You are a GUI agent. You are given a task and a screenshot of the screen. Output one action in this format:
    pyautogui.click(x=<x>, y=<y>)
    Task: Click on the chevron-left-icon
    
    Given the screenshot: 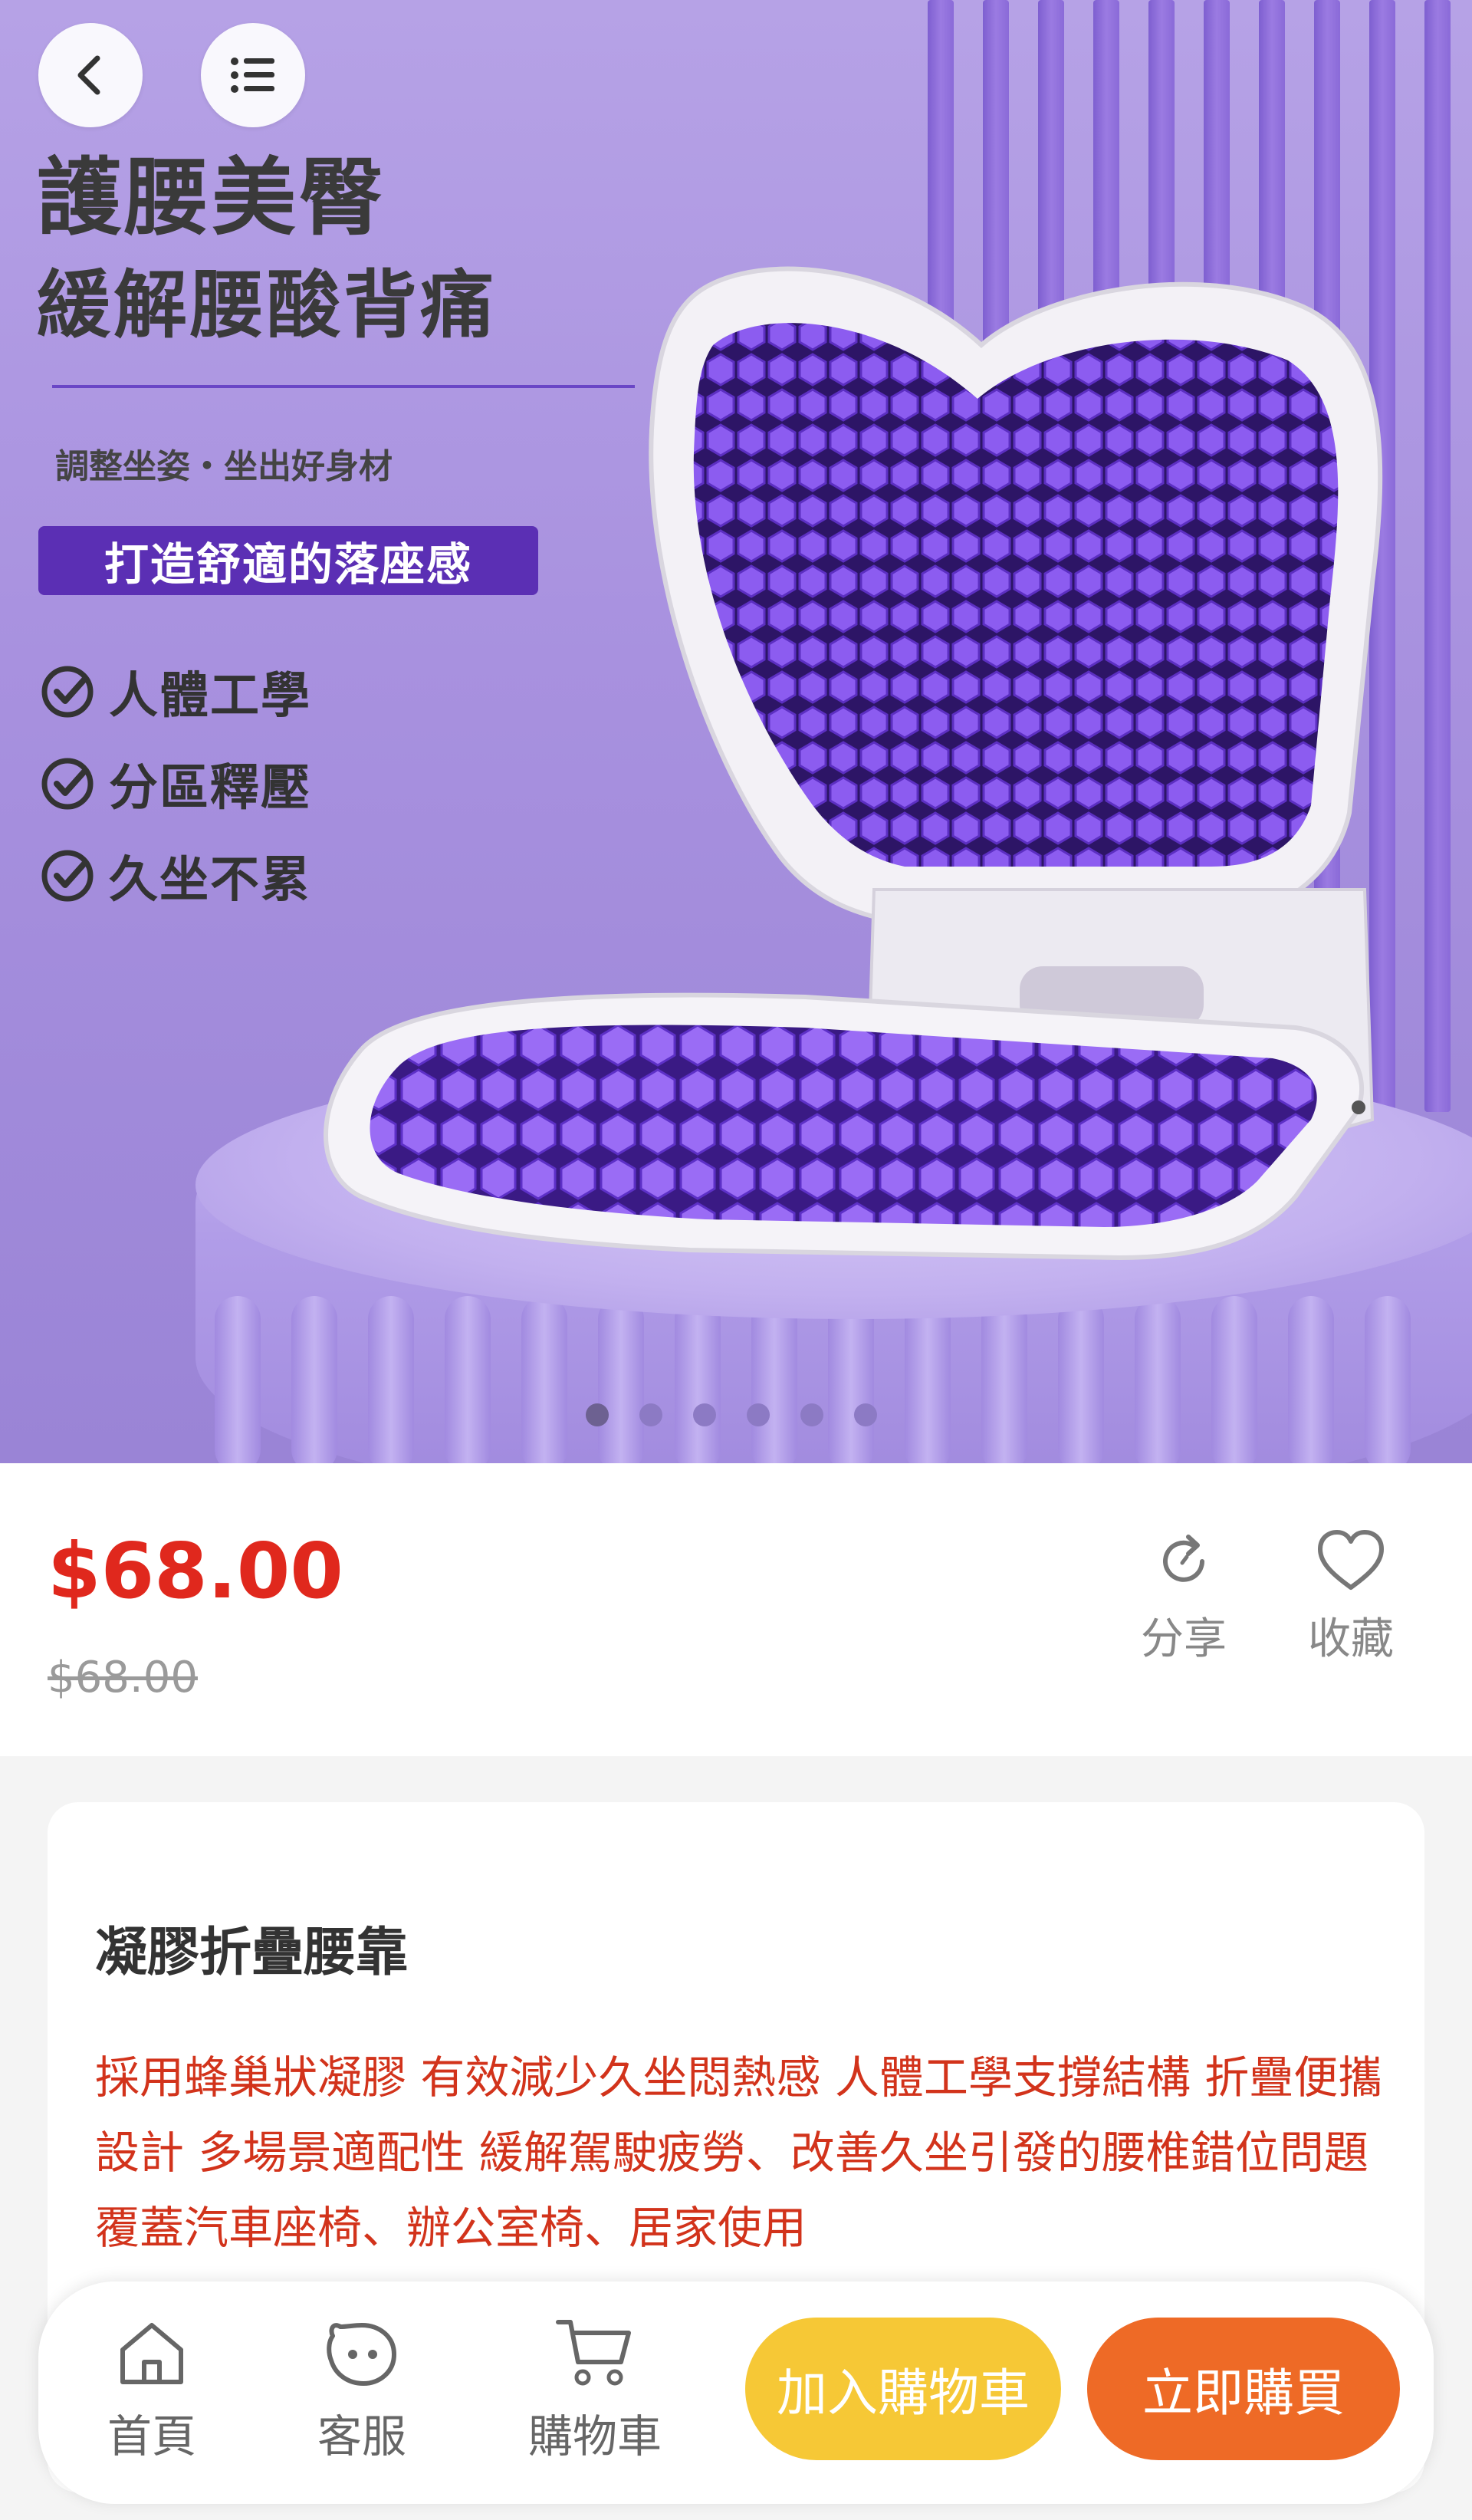 What is the action you would take?
    pyautogui.click(x=89, y=75)
    